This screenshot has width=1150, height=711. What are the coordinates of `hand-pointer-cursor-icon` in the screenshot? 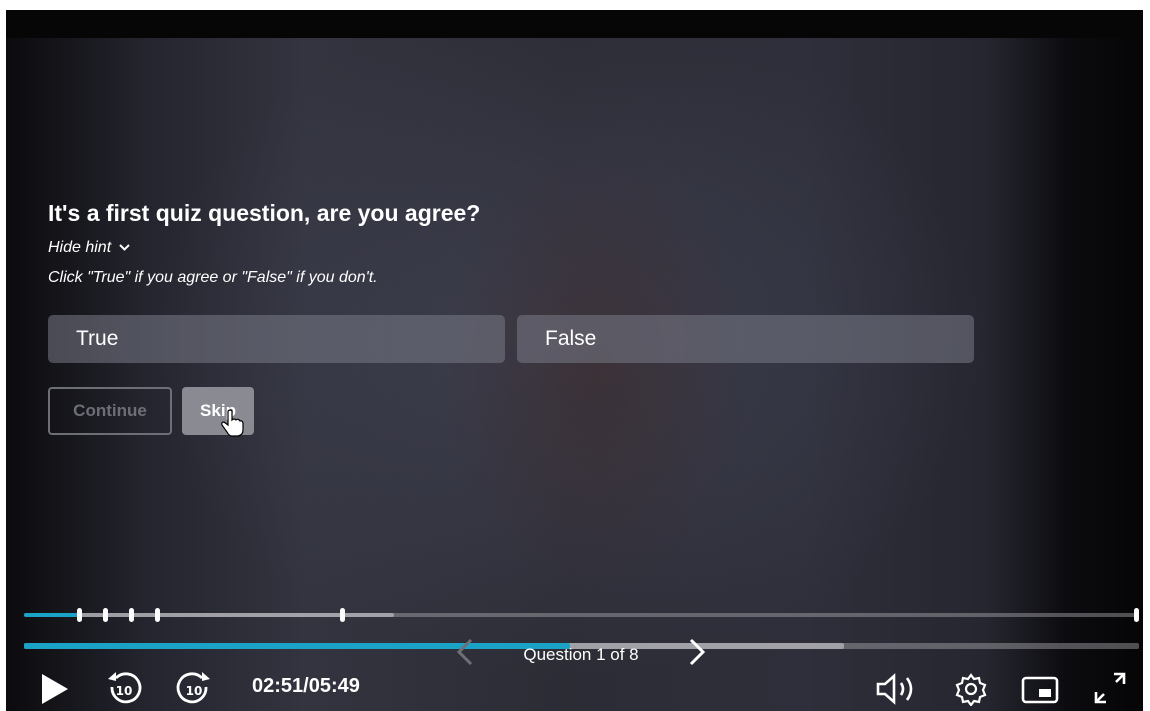 It's located at (232, 423).